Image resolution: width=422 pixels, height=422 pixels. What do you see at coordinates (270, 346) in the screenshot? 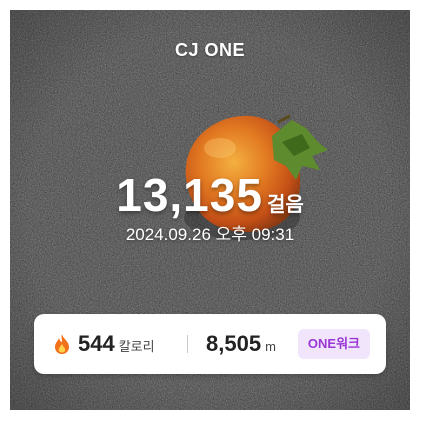
I see `distance-unit: m` at bounding box center [270, 346].